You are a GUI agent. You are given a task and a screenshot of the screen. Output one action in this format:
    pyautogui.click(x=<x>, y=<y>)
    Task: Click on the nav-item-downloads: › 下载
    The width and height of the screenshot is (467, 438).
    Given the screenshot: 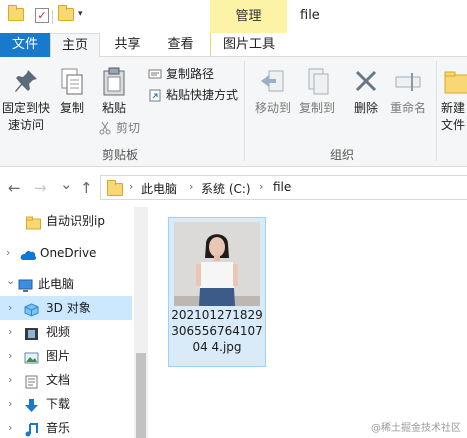 What is the action you would take?
    pyautogui.click(x=66, y=404)
    